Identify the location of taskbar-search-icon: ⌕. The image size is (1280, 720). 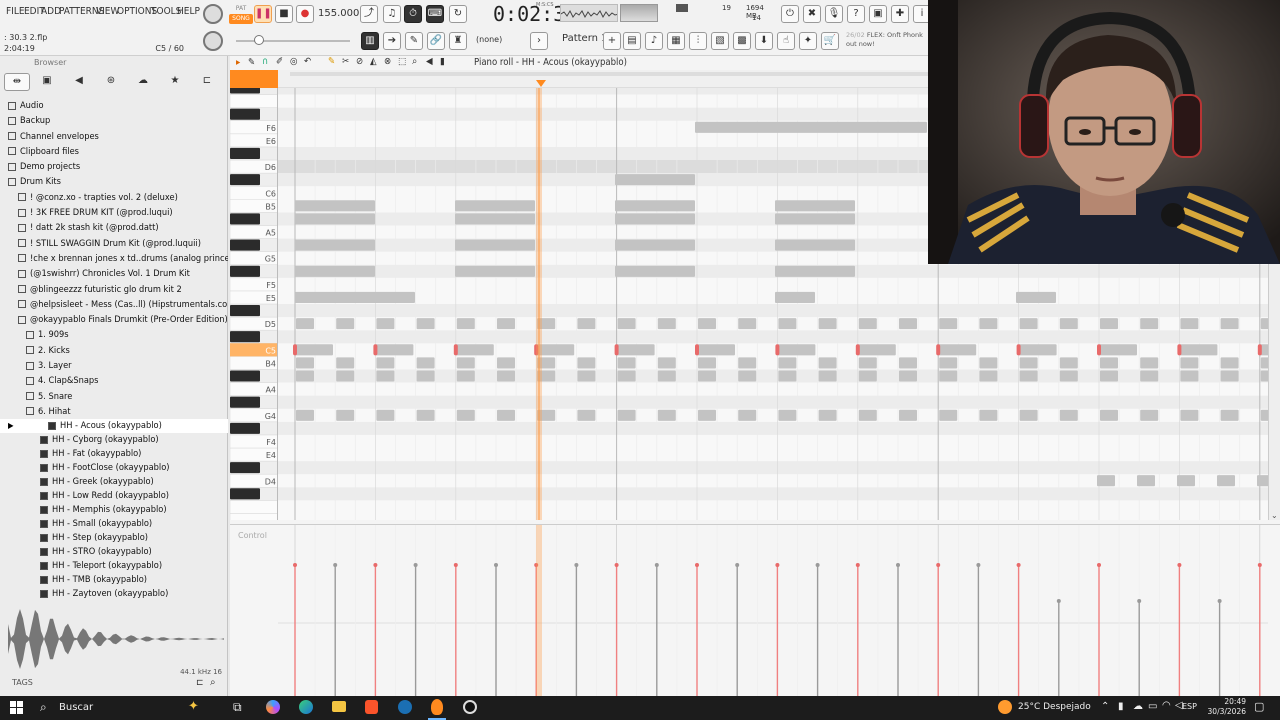
(43, 707).